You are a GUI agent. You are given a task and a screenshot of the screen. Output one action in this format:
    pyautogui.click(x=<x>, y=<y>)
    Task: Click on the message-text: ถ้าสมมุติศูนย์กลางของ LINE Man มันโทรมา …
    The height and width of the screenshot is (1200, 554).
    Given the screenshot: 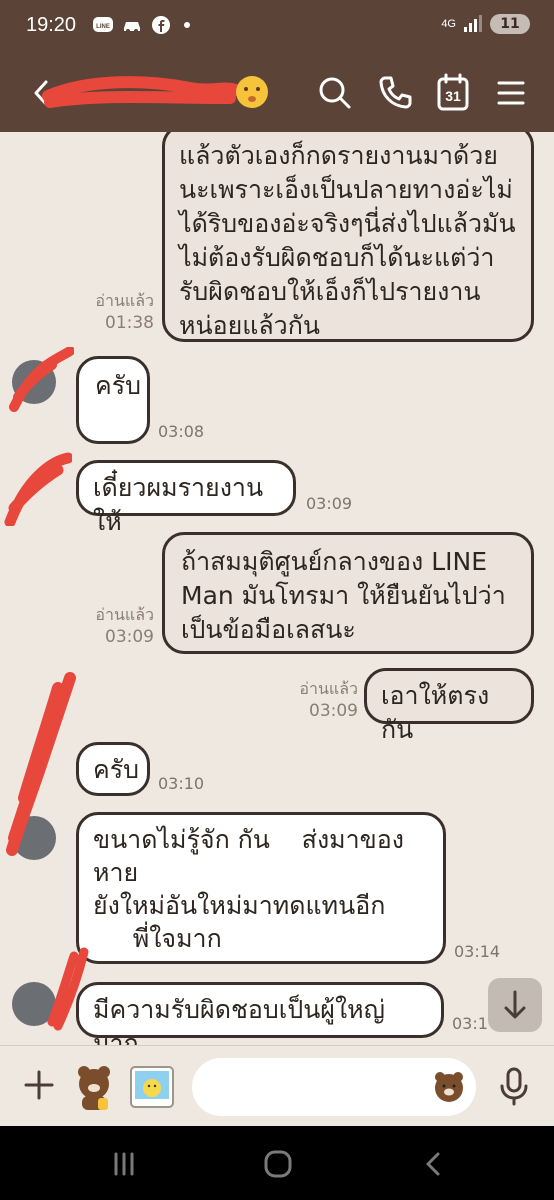 What is the action you would take?
    pyautogui.click(x=343, y=595)
    